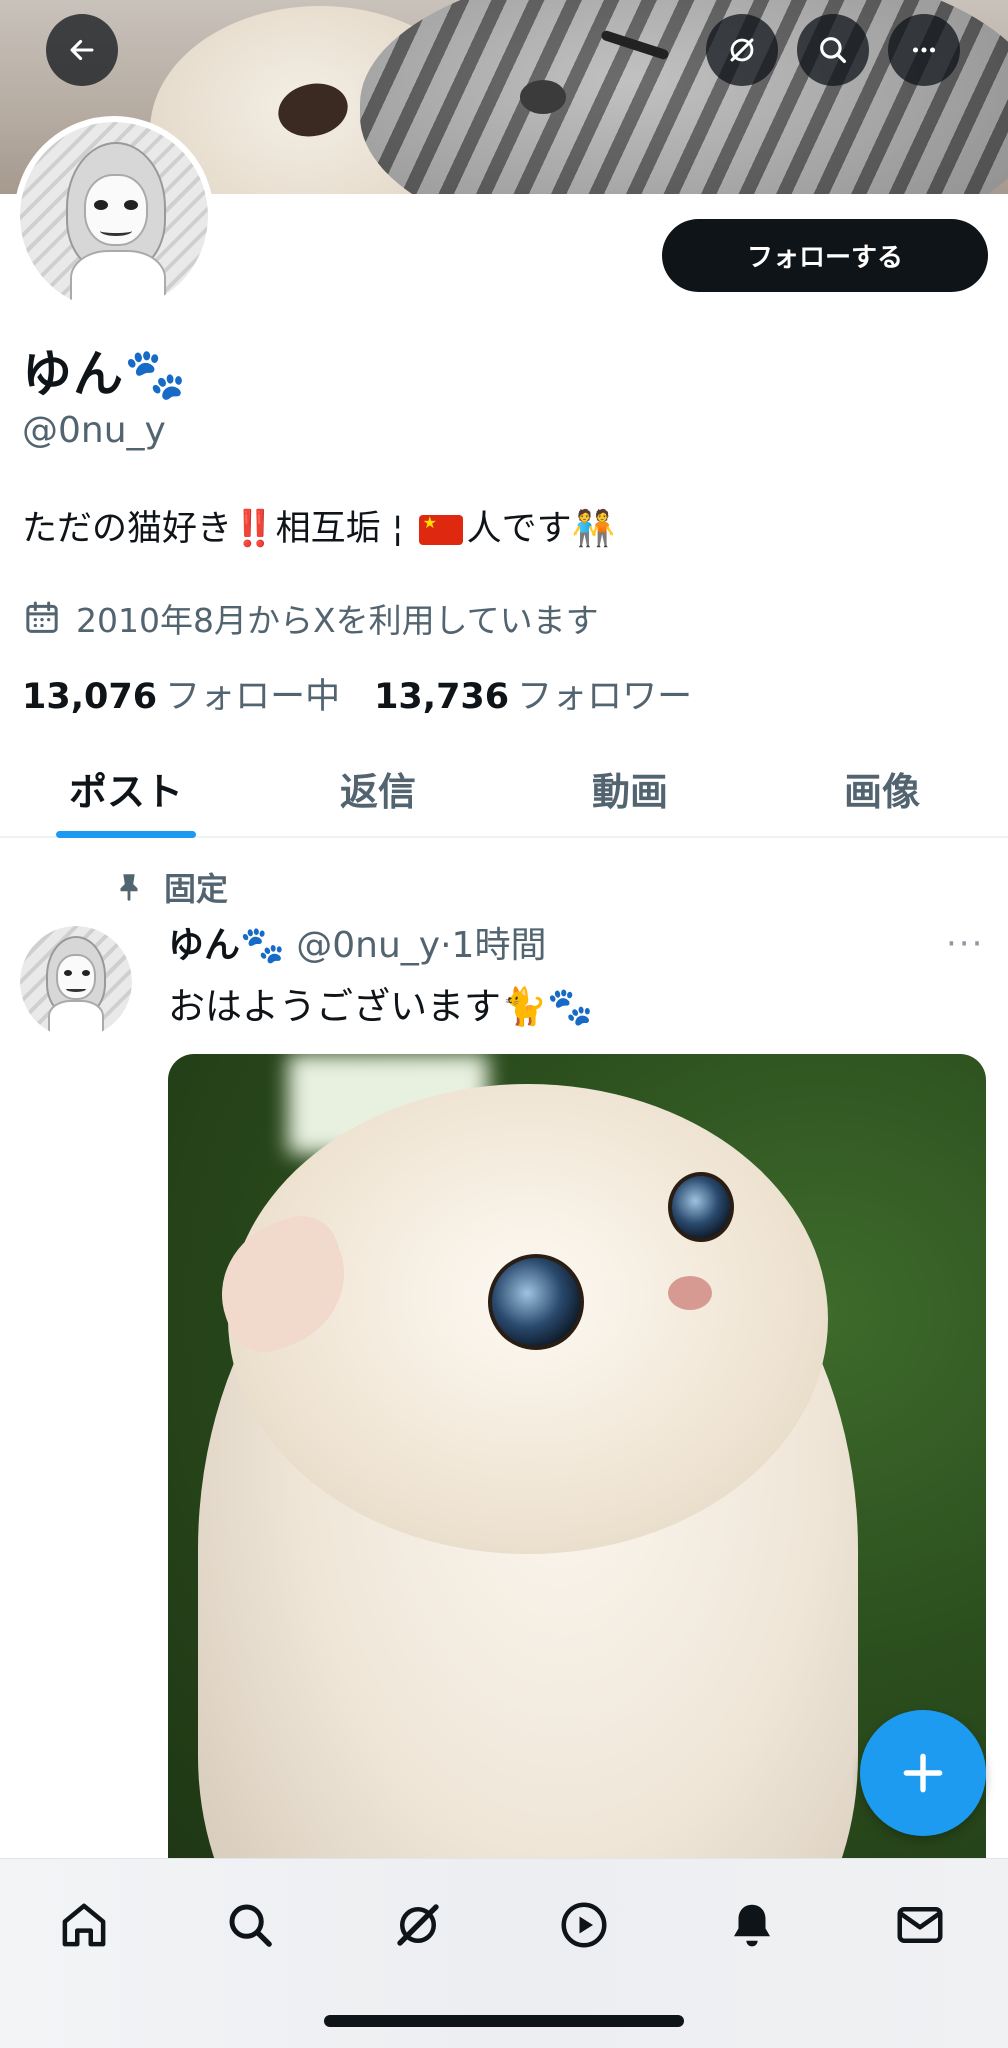 The height and width of the screenshot is (2048, 1008). I want to click on more-icon, so click(924, 50).